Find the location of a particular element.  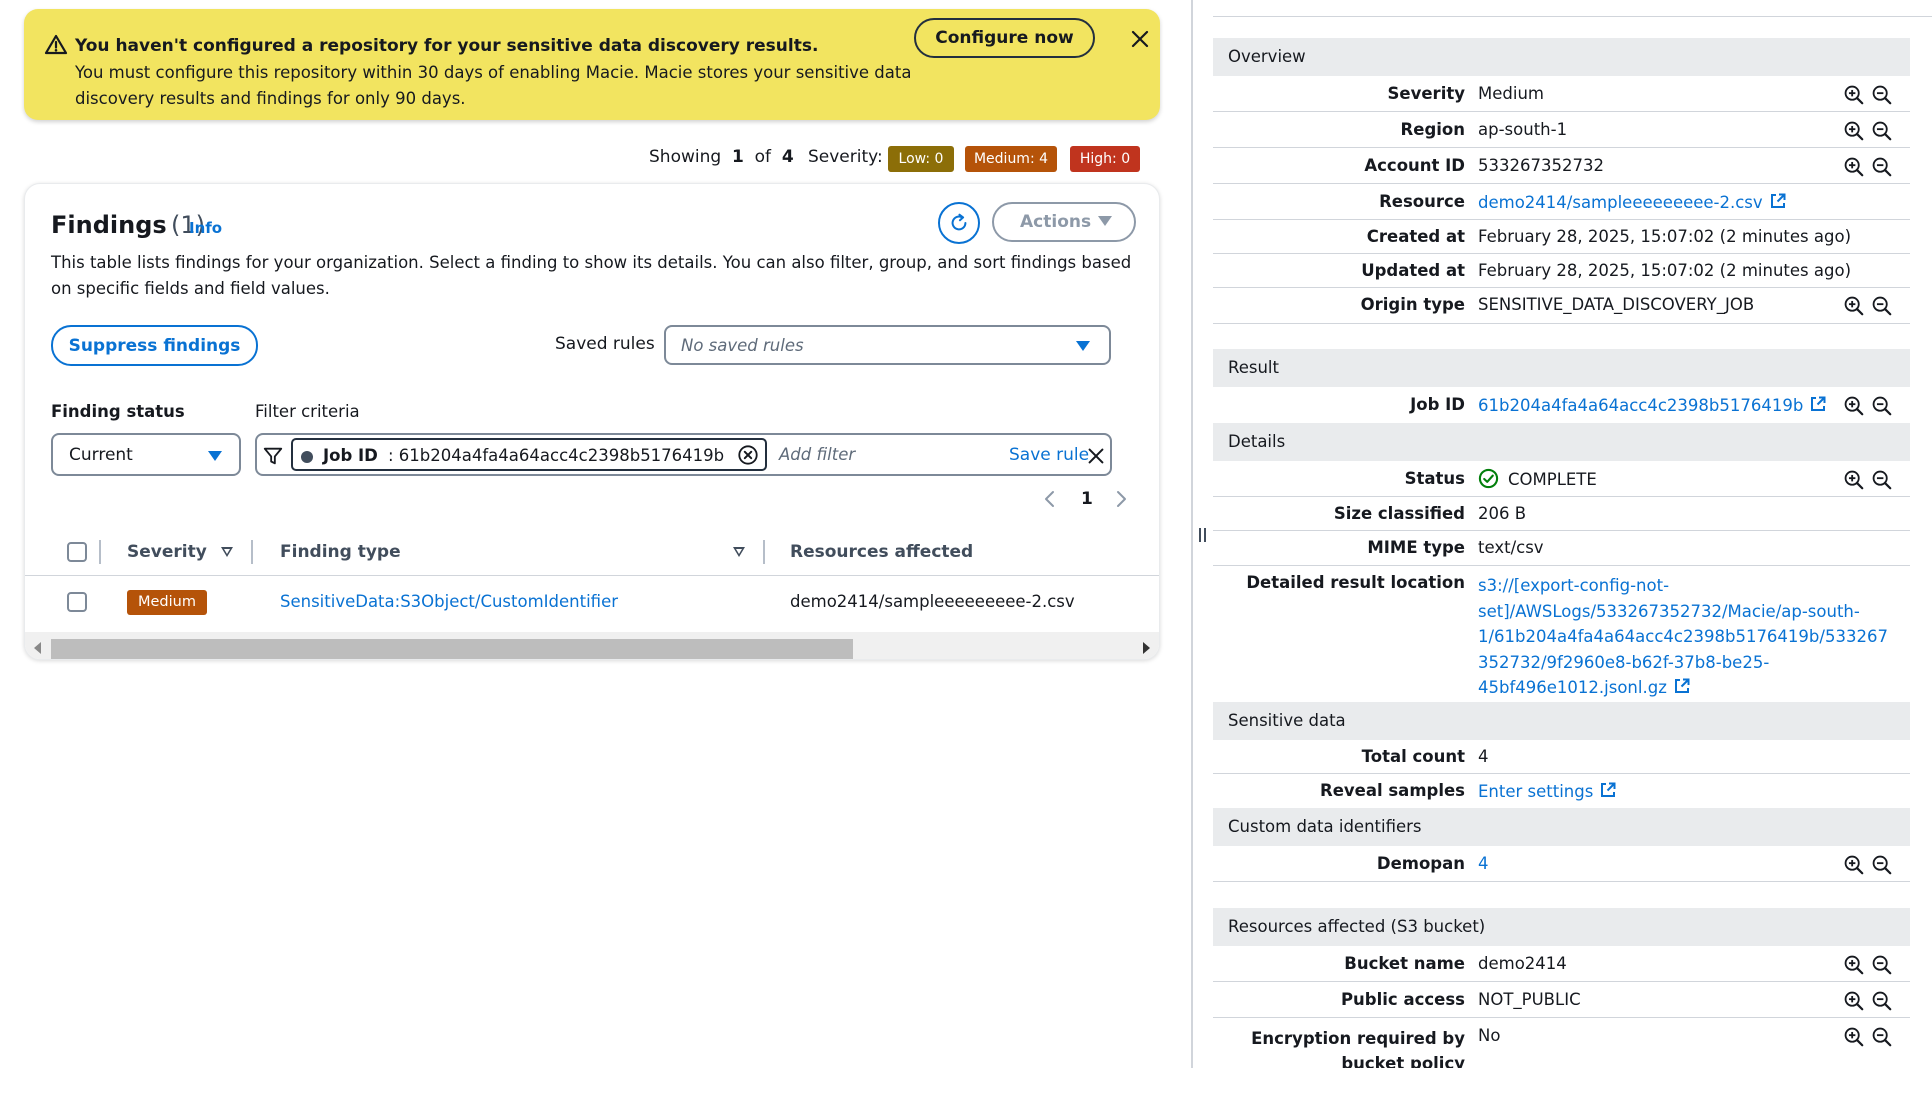

scrollbar-thumb is located at coordinates (452, 649).